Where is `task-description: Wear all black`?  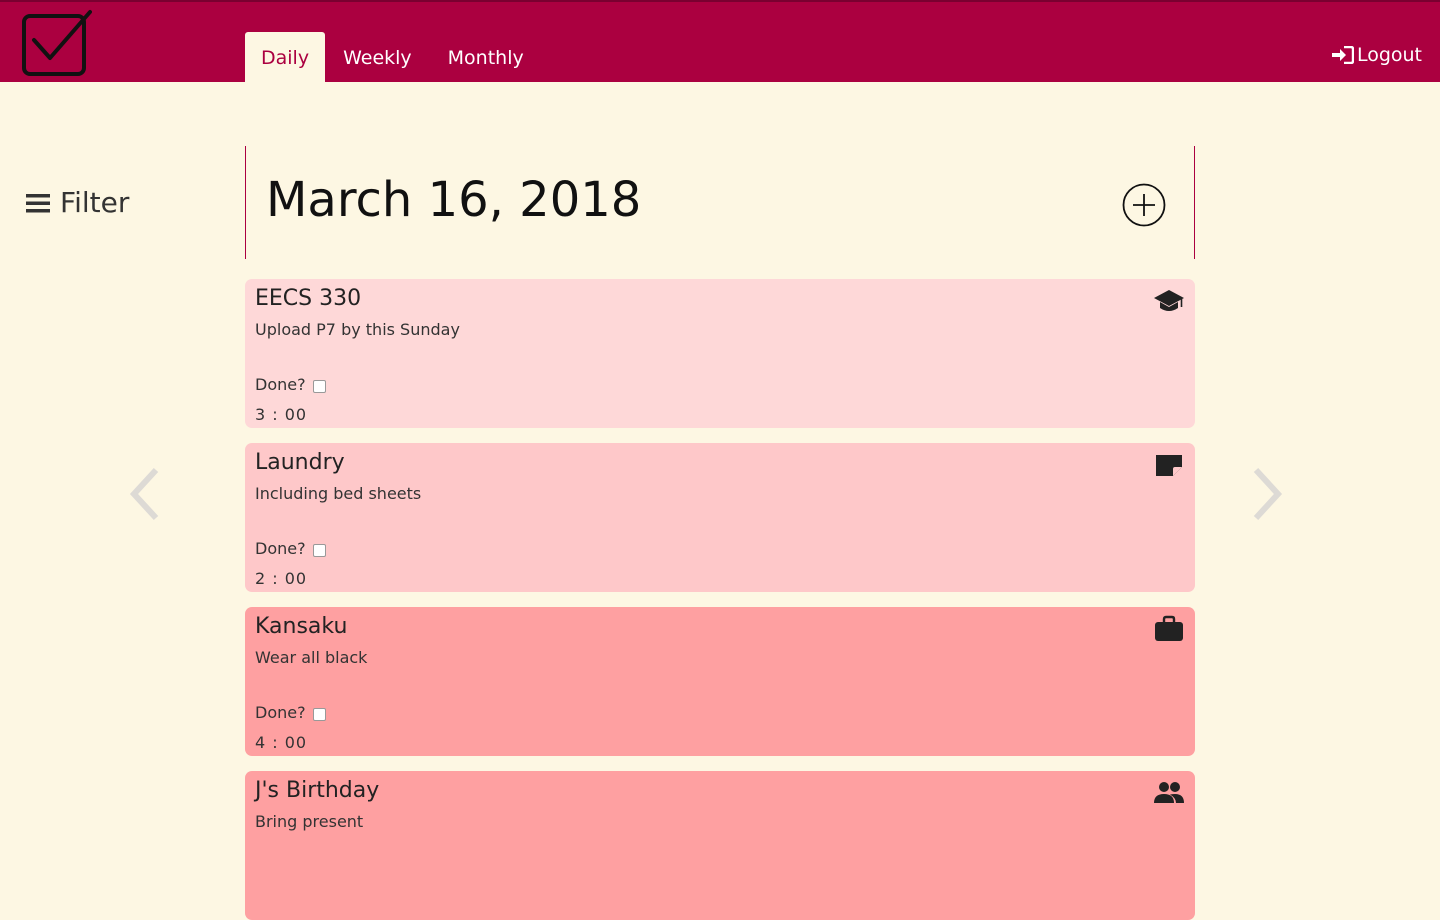 task-description: Wear all black is located at coordinates (311, 657).